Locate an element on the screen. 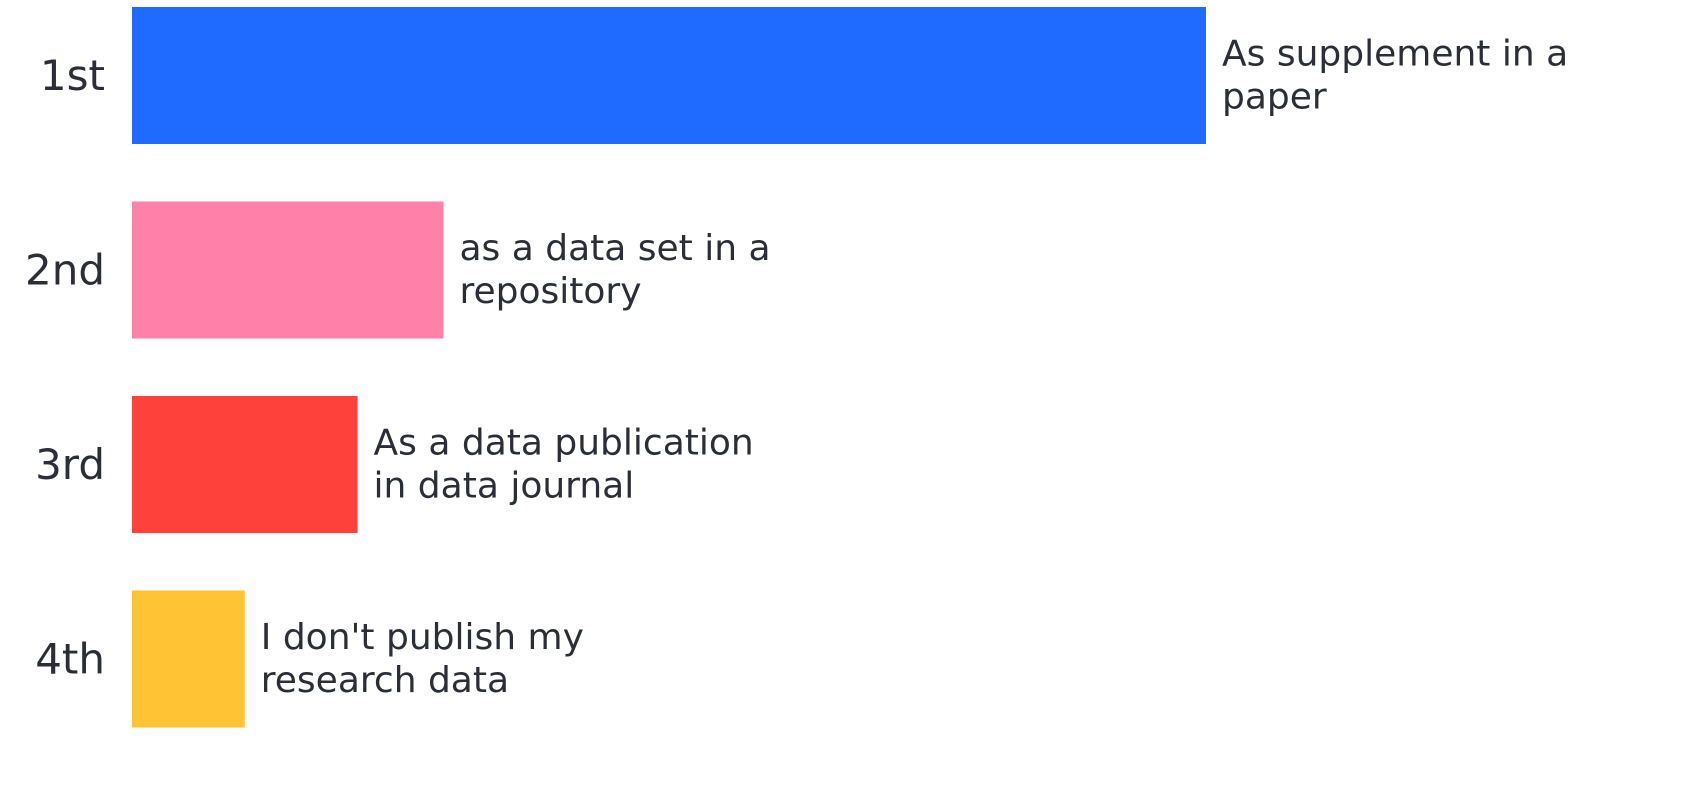 This screenshot has height=789, width=1706. rank-label: 3rd is located at coordinates (70, 464).